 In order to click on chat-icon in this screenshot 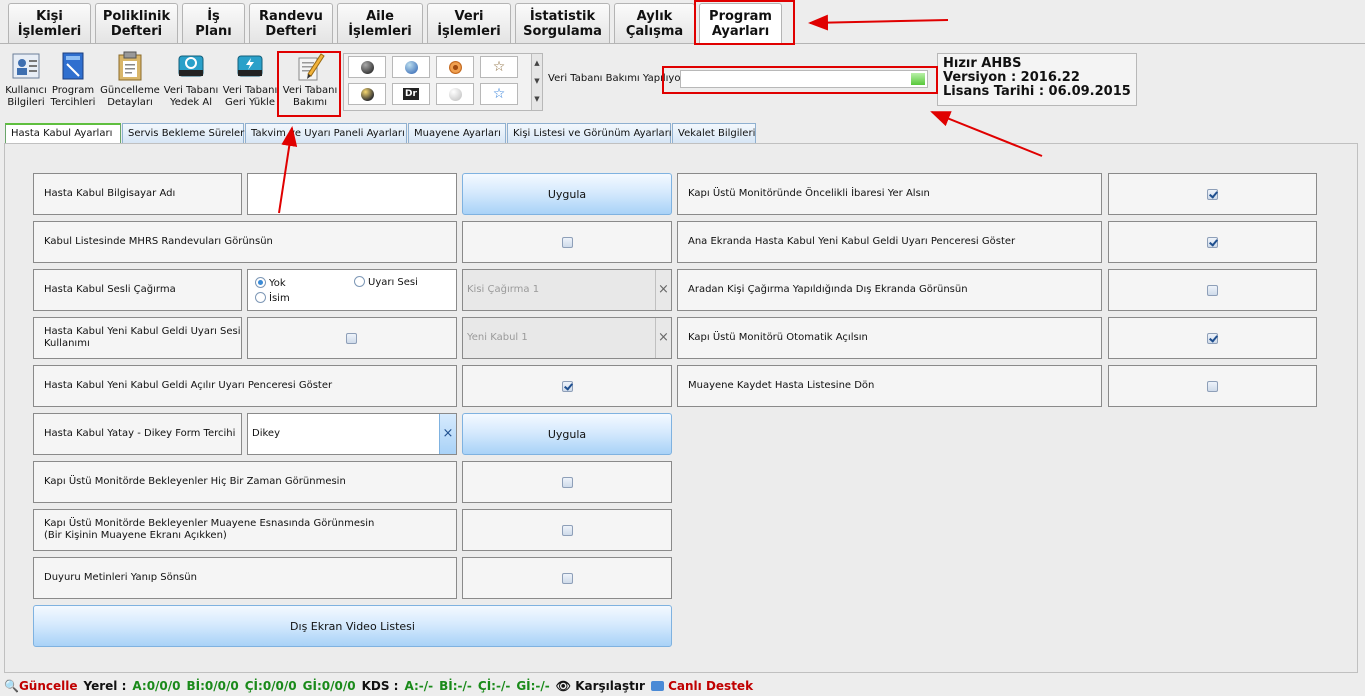, I will do `click(657, 686)`.